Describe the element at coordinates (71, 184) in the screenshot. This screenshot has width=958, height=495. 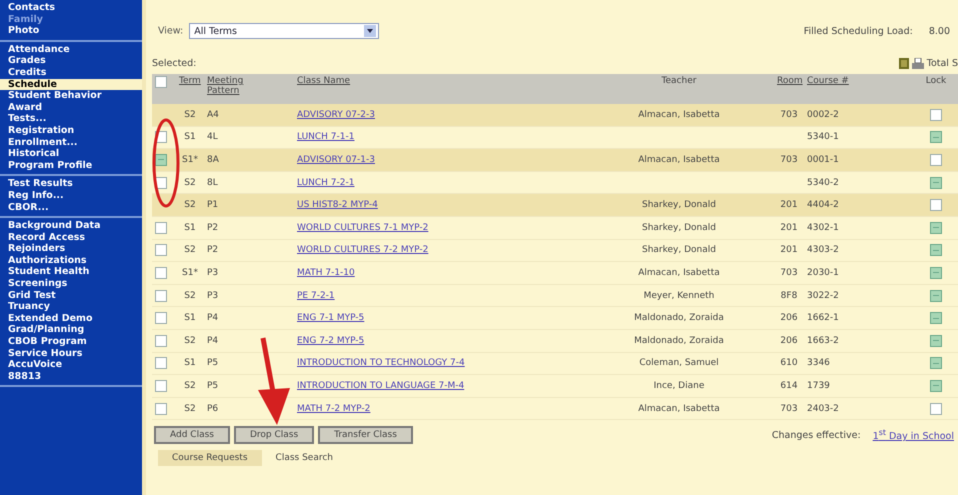
I see `sidebar-item: Test Results` at that location.